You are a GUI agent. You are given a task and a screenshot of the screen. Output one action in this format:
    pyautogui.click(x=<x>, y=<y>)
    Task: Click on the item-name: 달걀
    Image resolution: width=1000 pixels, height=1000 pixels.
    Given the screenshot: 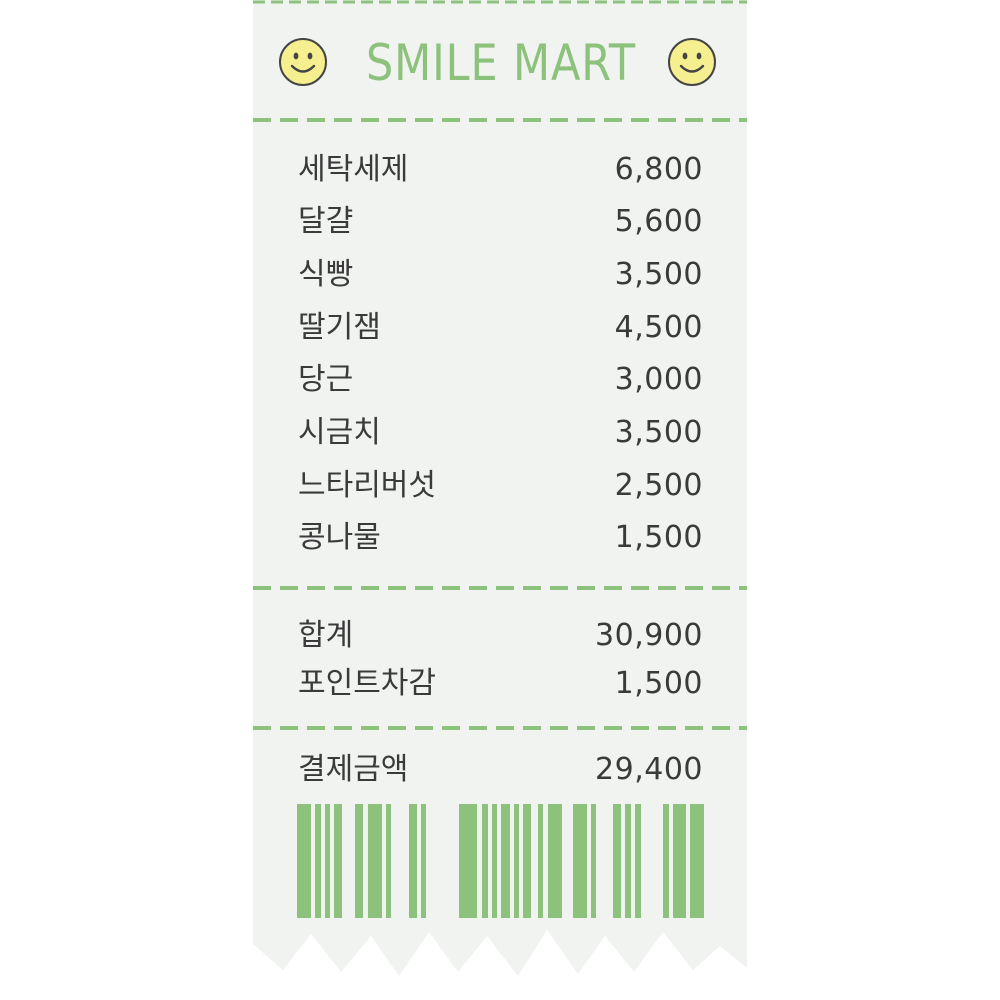 What is the action you would take?
    pyautogui.click(x=326, y=221)
    